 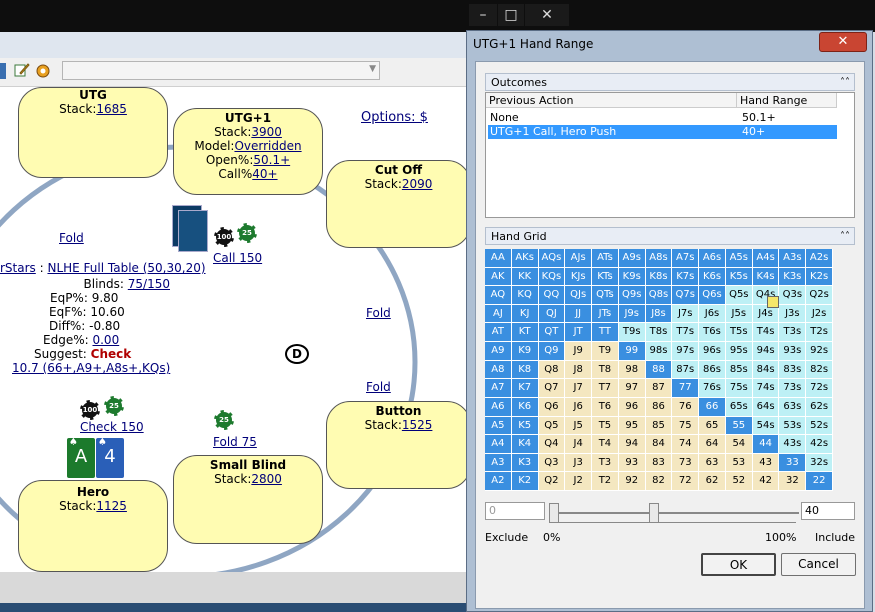 I want to click on grid-cell: 75, so click(x=686, y=426).